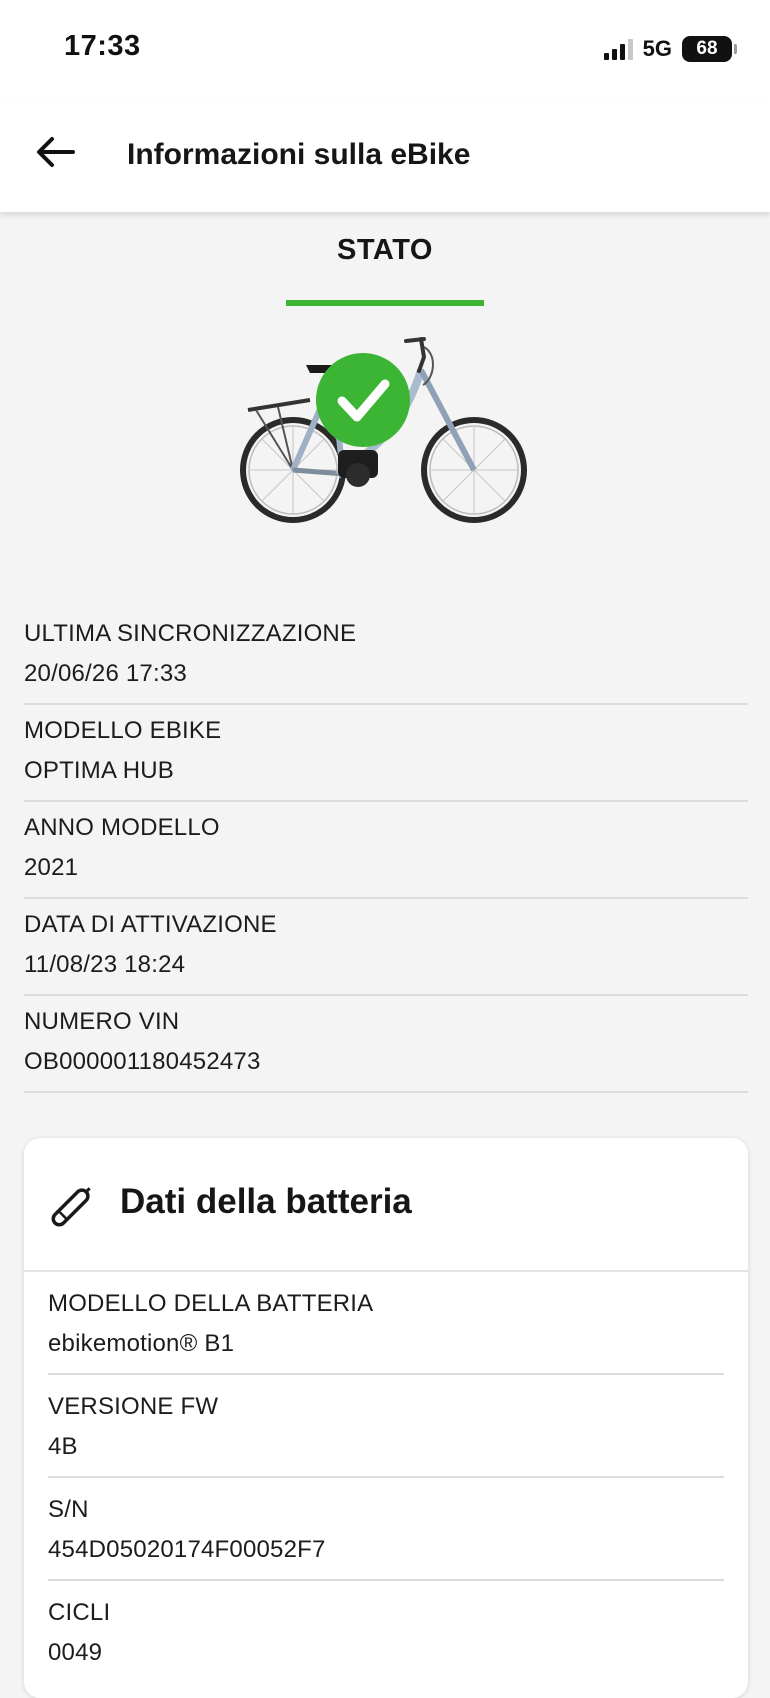  I want to click on info-label: ANNO MODELLO, so click(122, 827).